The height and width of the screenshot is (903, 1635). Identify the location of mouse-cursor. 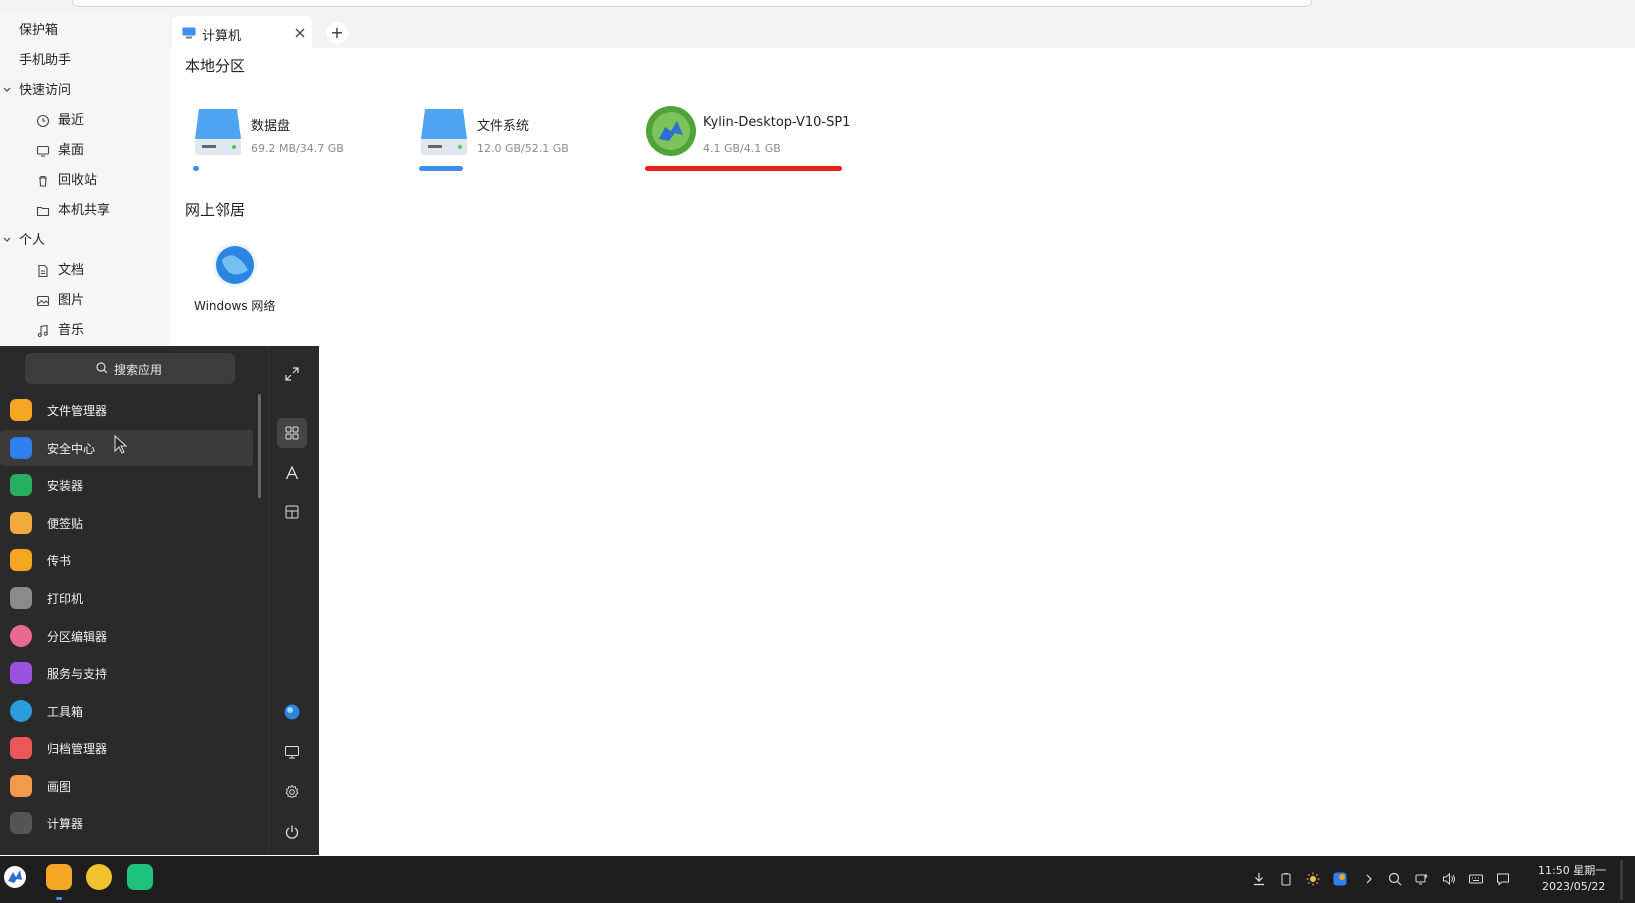
(121, 444).